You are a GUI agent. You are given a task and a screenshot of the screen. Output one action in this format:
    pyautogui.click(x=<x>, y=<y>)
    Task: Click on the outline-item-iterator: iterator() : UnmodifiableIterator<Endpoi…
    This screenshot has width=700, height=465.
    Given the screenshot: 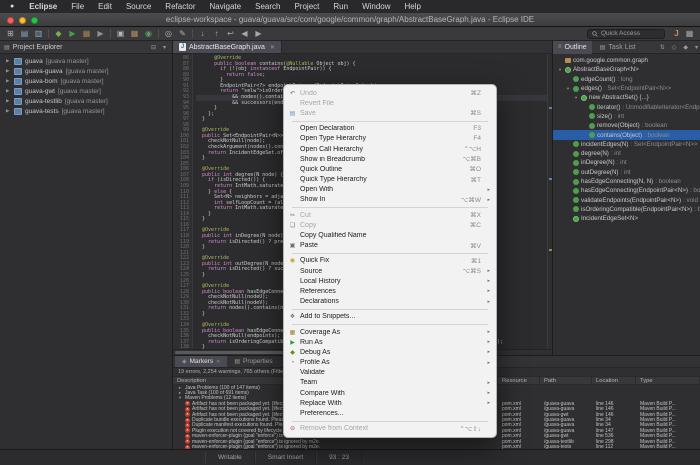 What is the action you would take?
    pyautogui.click(x=626, y=106)
    